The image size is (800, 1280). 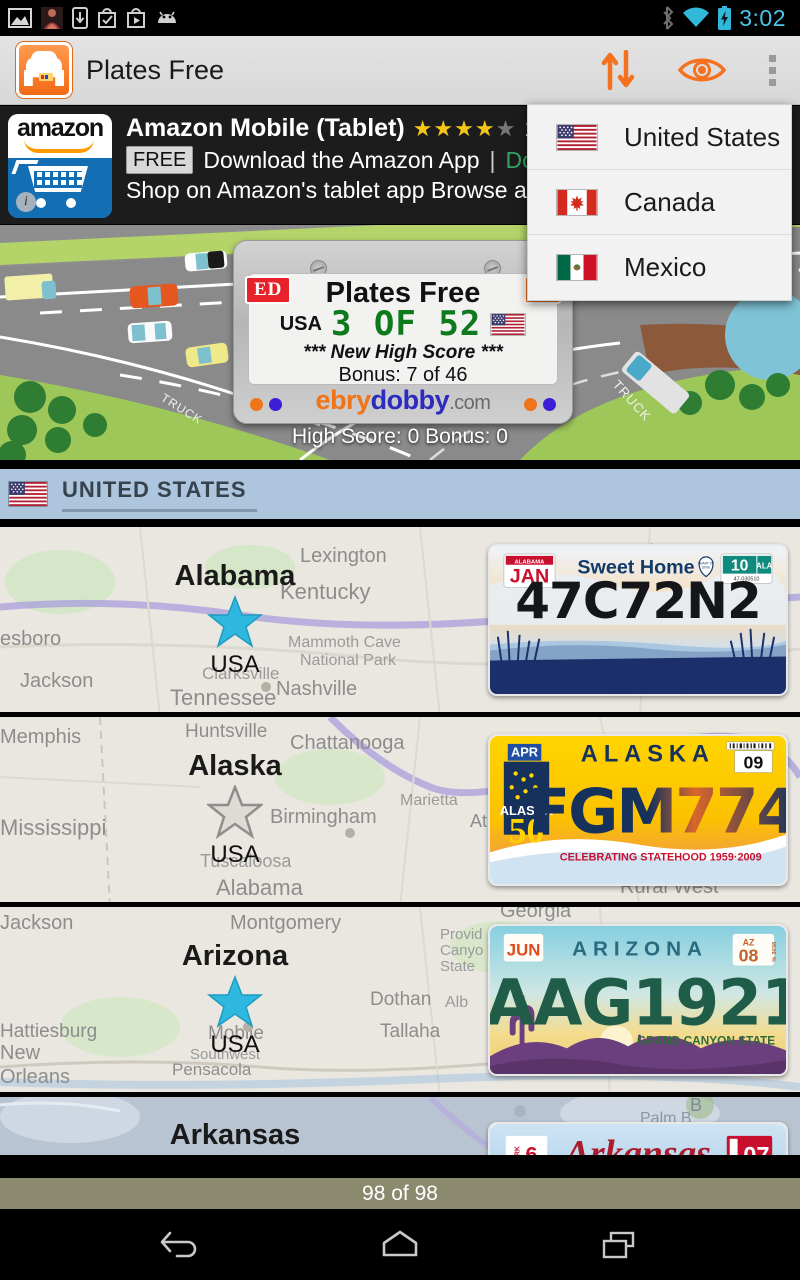 What do you see at coordinates (696, 17) in the screenshot?
I see `wifi-icon` at bounding box center [696, 17].